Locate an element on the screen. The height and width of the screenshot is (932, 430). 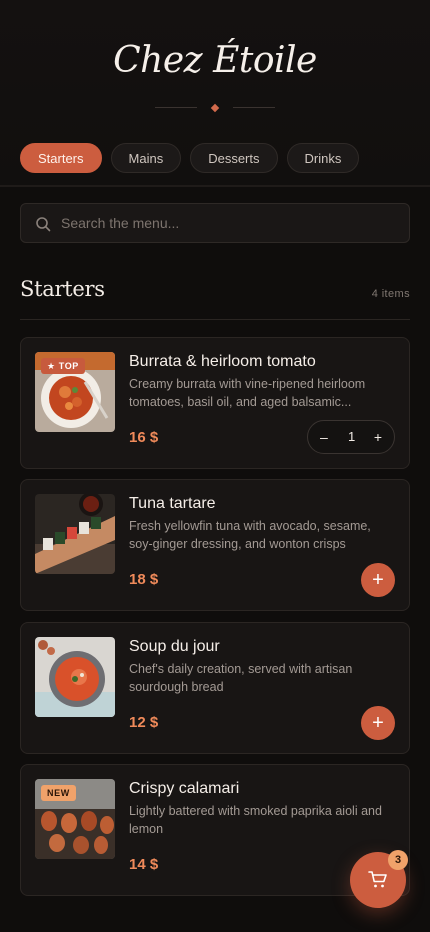
dish-image-tuna is located at coordinates (75, 534).